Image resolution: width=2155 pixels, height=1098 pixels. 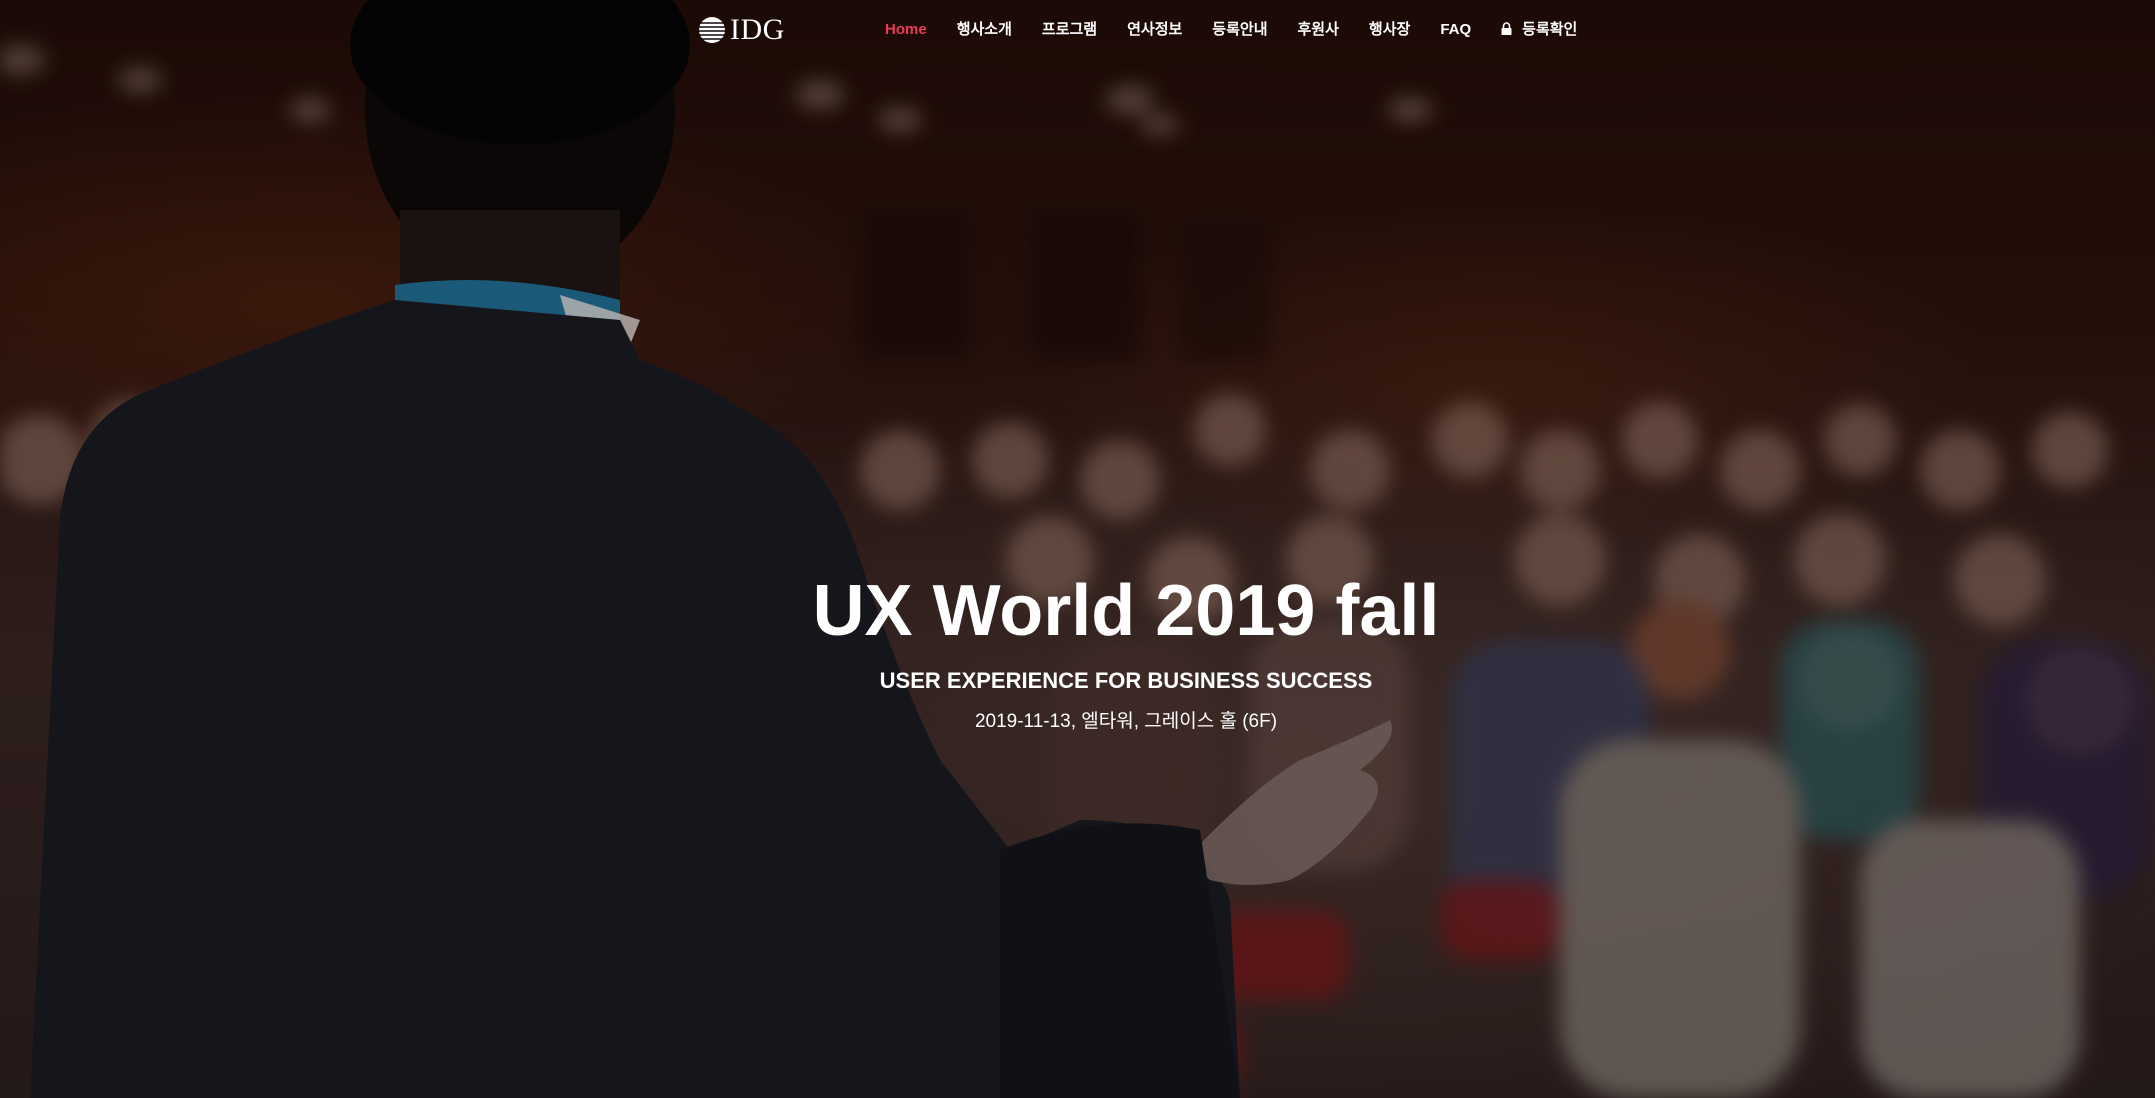 I want to click on idg-logo: IDG, so click(x=741, y=30).